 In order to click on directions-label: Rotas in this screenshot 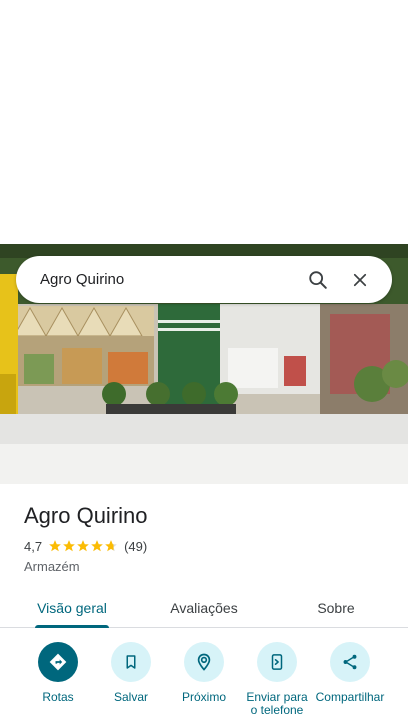, I will do `click(58, 697)`.